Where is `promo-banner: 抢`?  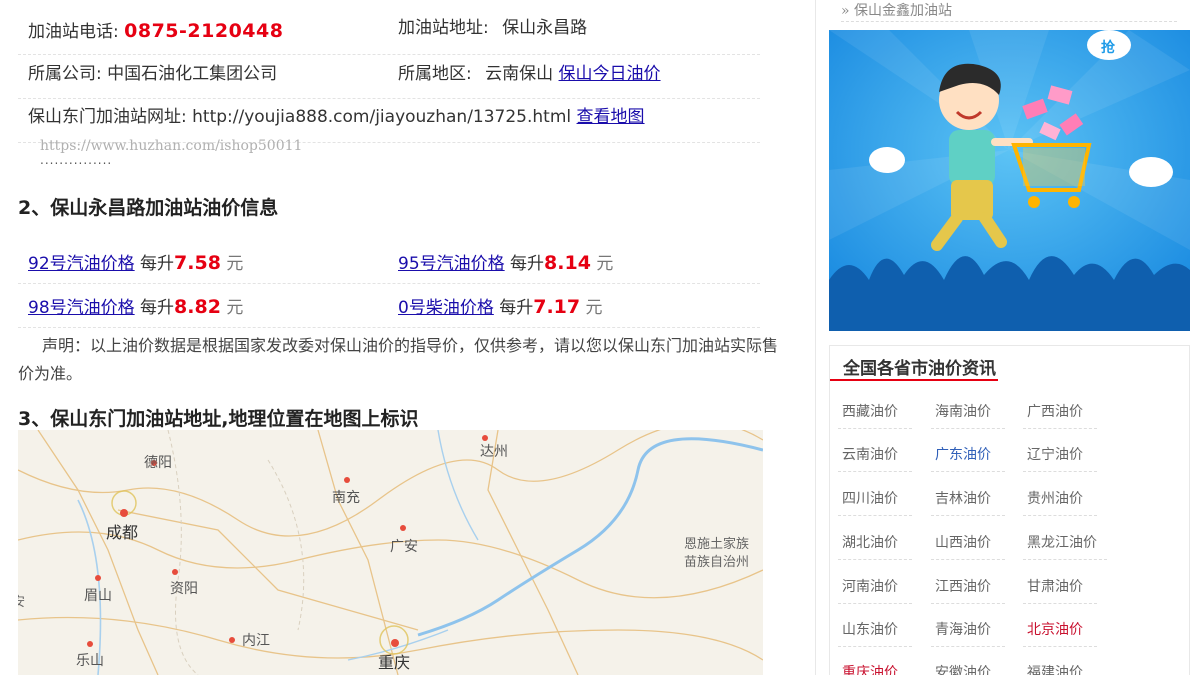 promo-banner: 抢 is located at coordinates (1009, 180).